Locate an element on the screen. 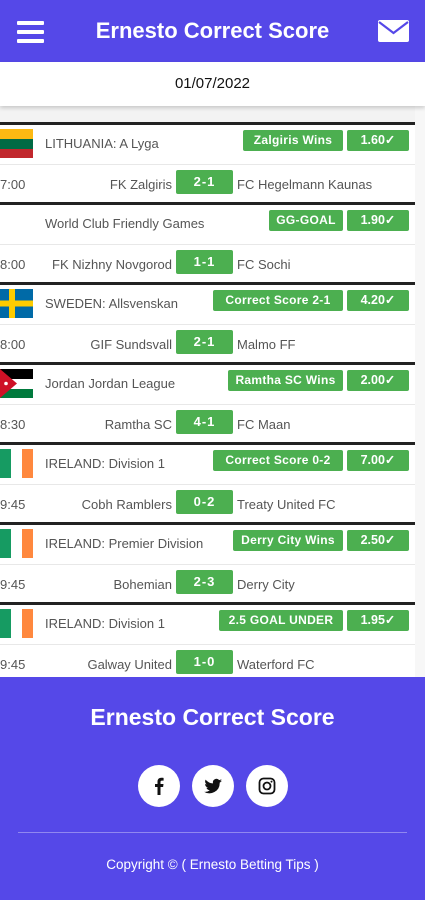  kickoff-time: 8:30 is located at coordinates (13, 424).